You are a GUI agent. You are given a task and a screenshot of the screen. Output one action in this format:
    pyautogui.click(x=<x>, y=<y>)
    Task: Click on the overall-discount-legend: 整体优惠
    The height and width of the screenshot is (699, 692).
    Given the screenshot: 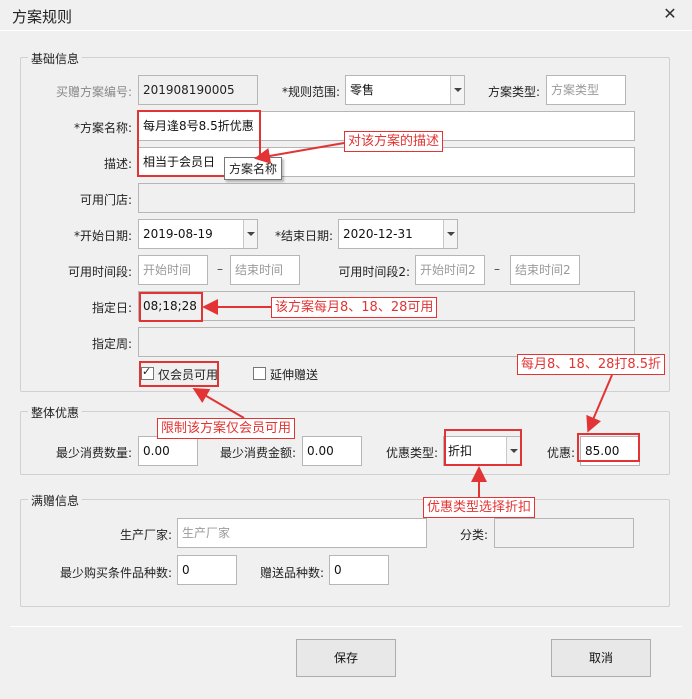 What is the action you would take?
    pyautogui.click(x=55, y=412)
    